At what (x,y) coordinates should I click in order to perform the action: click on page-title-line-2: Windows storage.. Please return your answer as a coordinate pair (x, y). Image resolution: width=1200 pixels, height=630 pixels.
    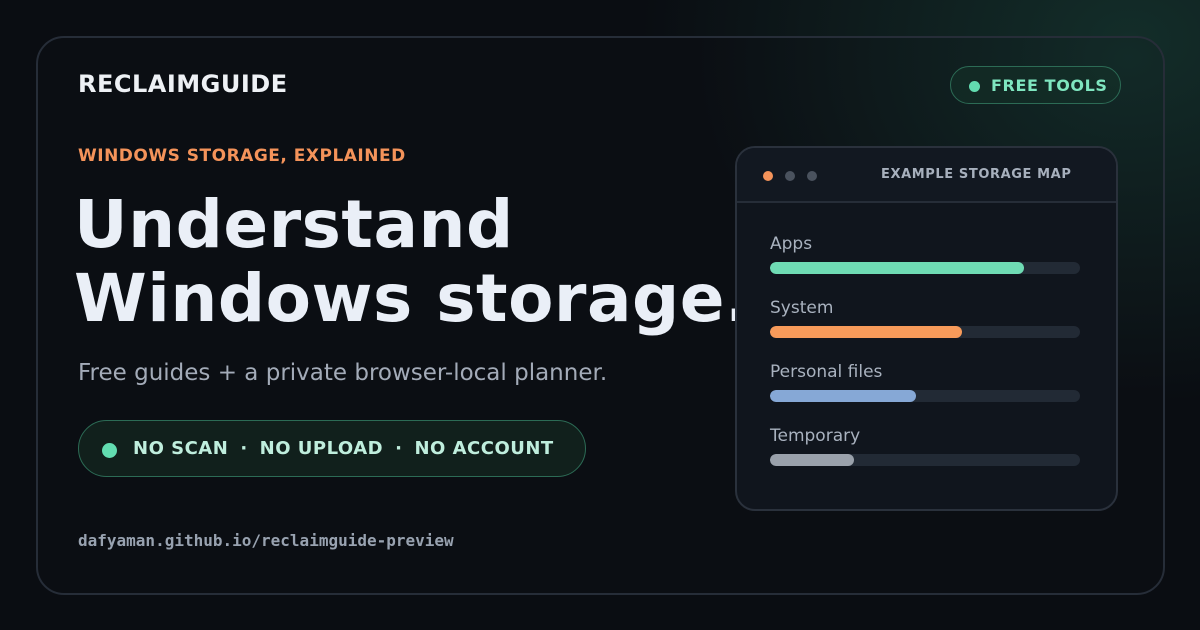
    Looking at the image, I should click on (412, 298).